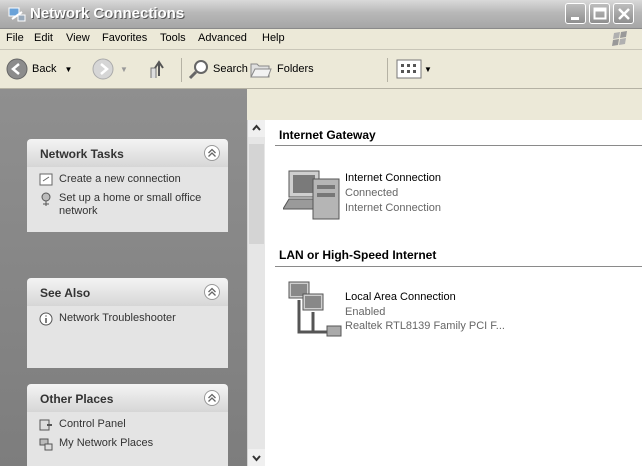  What do you see at coordinates (256, 194) in the screenshot?
I see `scroll-thumb` at bounding box center [256, 194].